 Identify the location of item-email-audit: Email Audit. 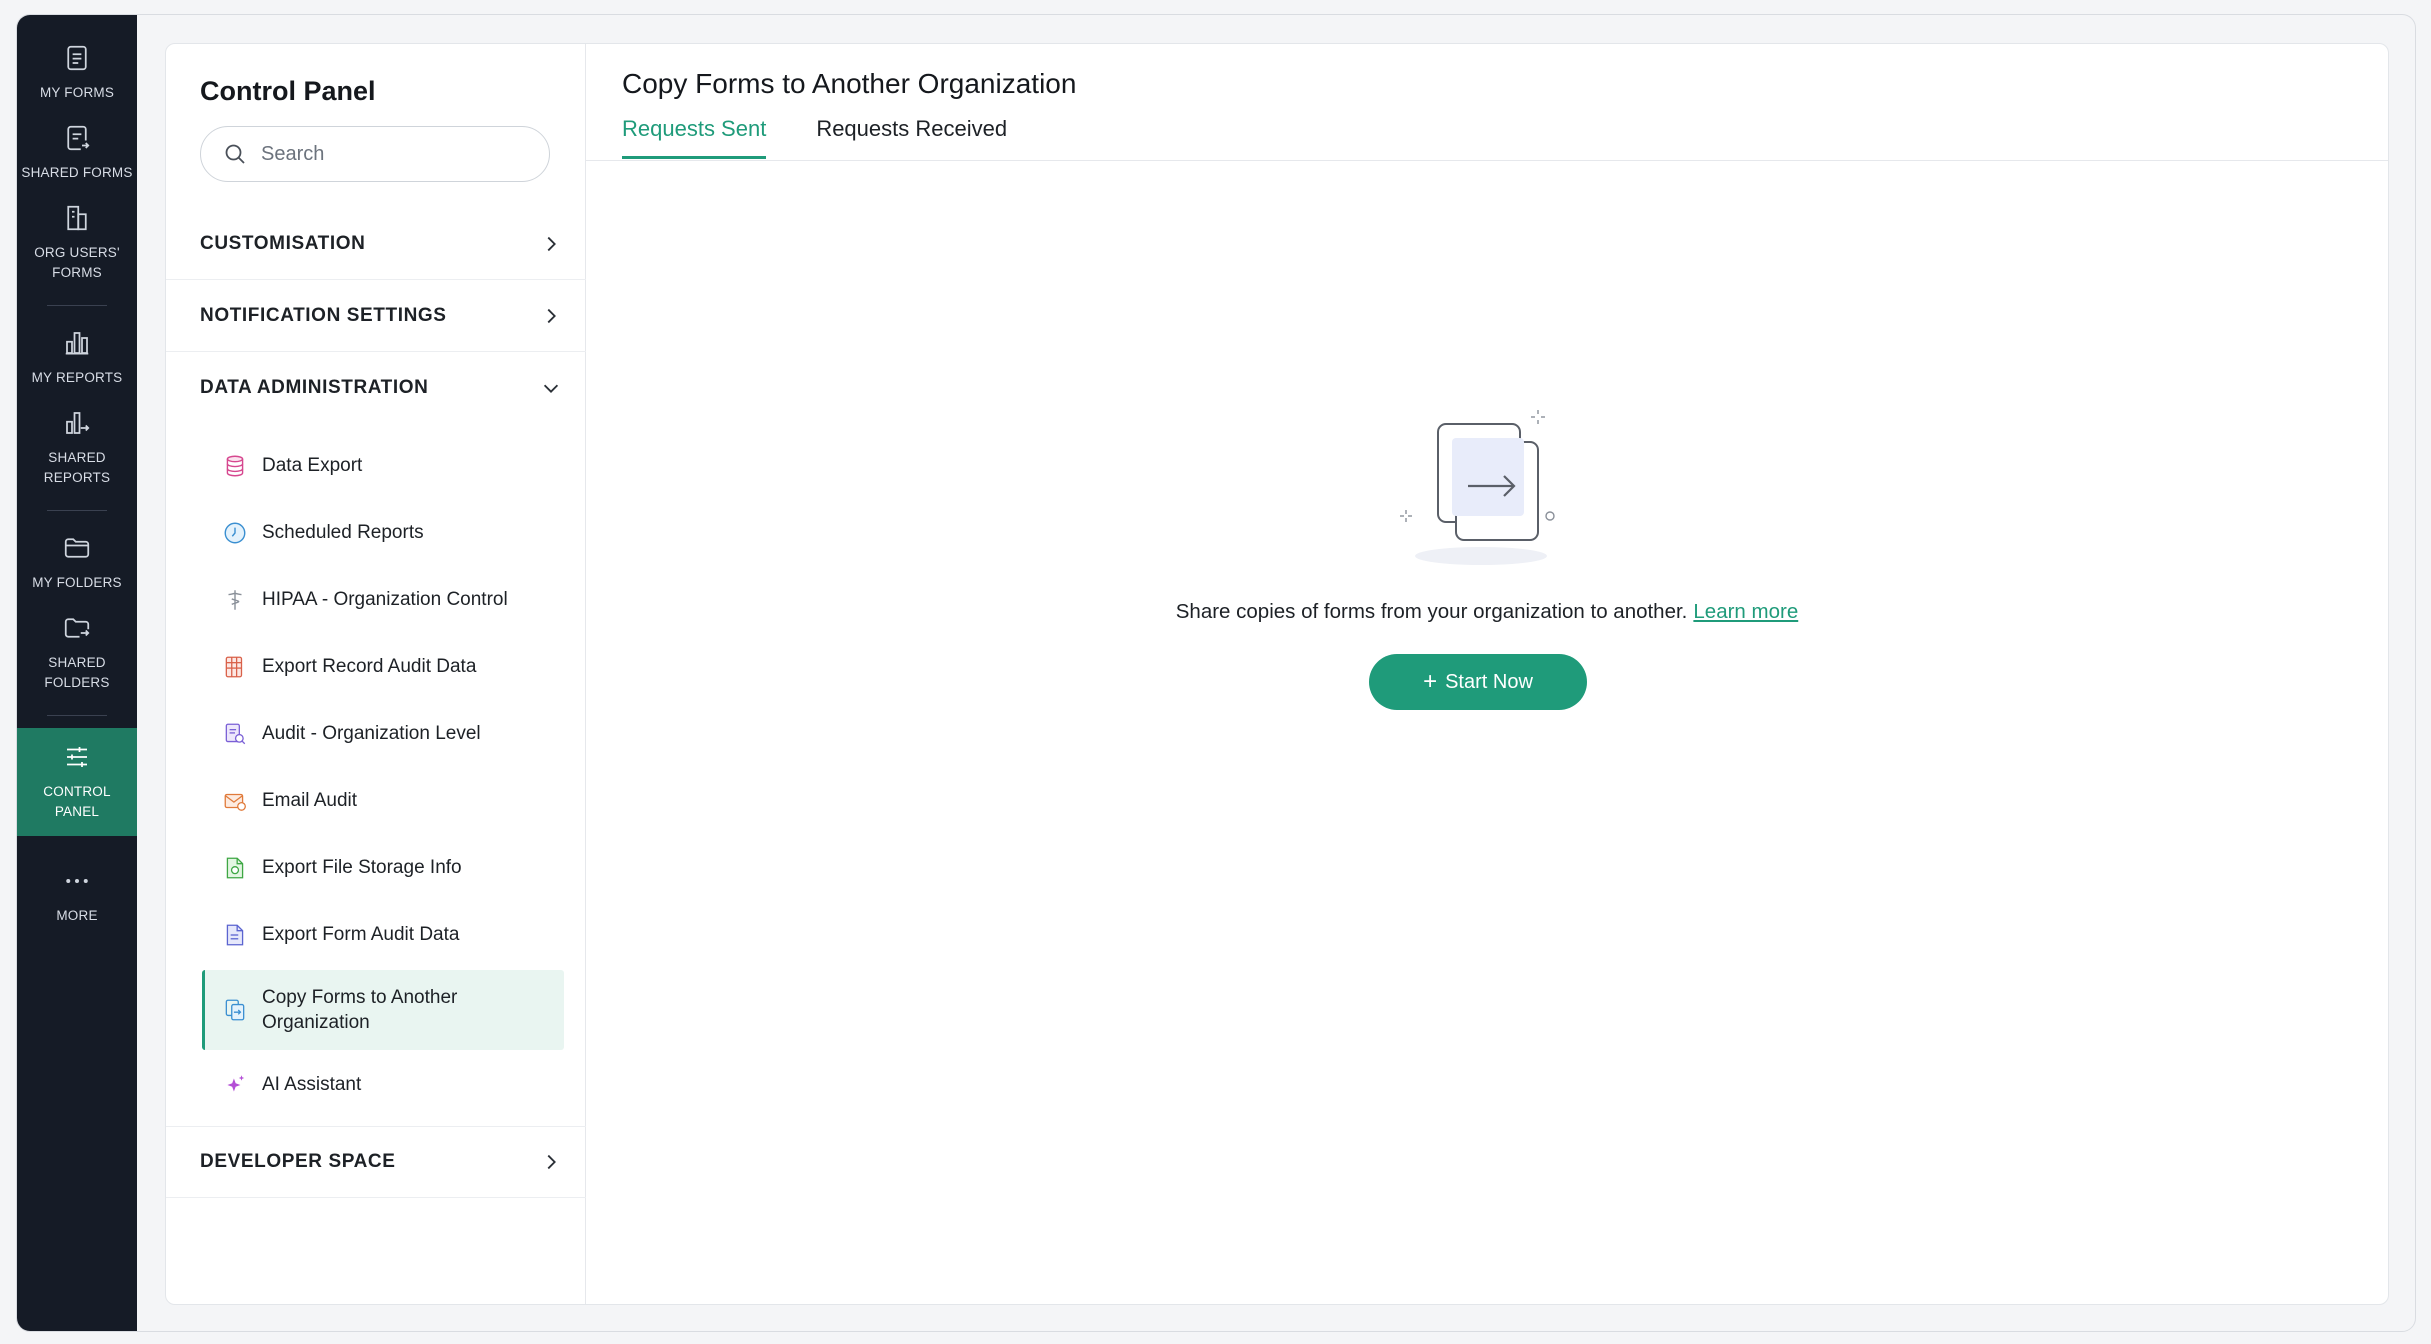
(383, 801).